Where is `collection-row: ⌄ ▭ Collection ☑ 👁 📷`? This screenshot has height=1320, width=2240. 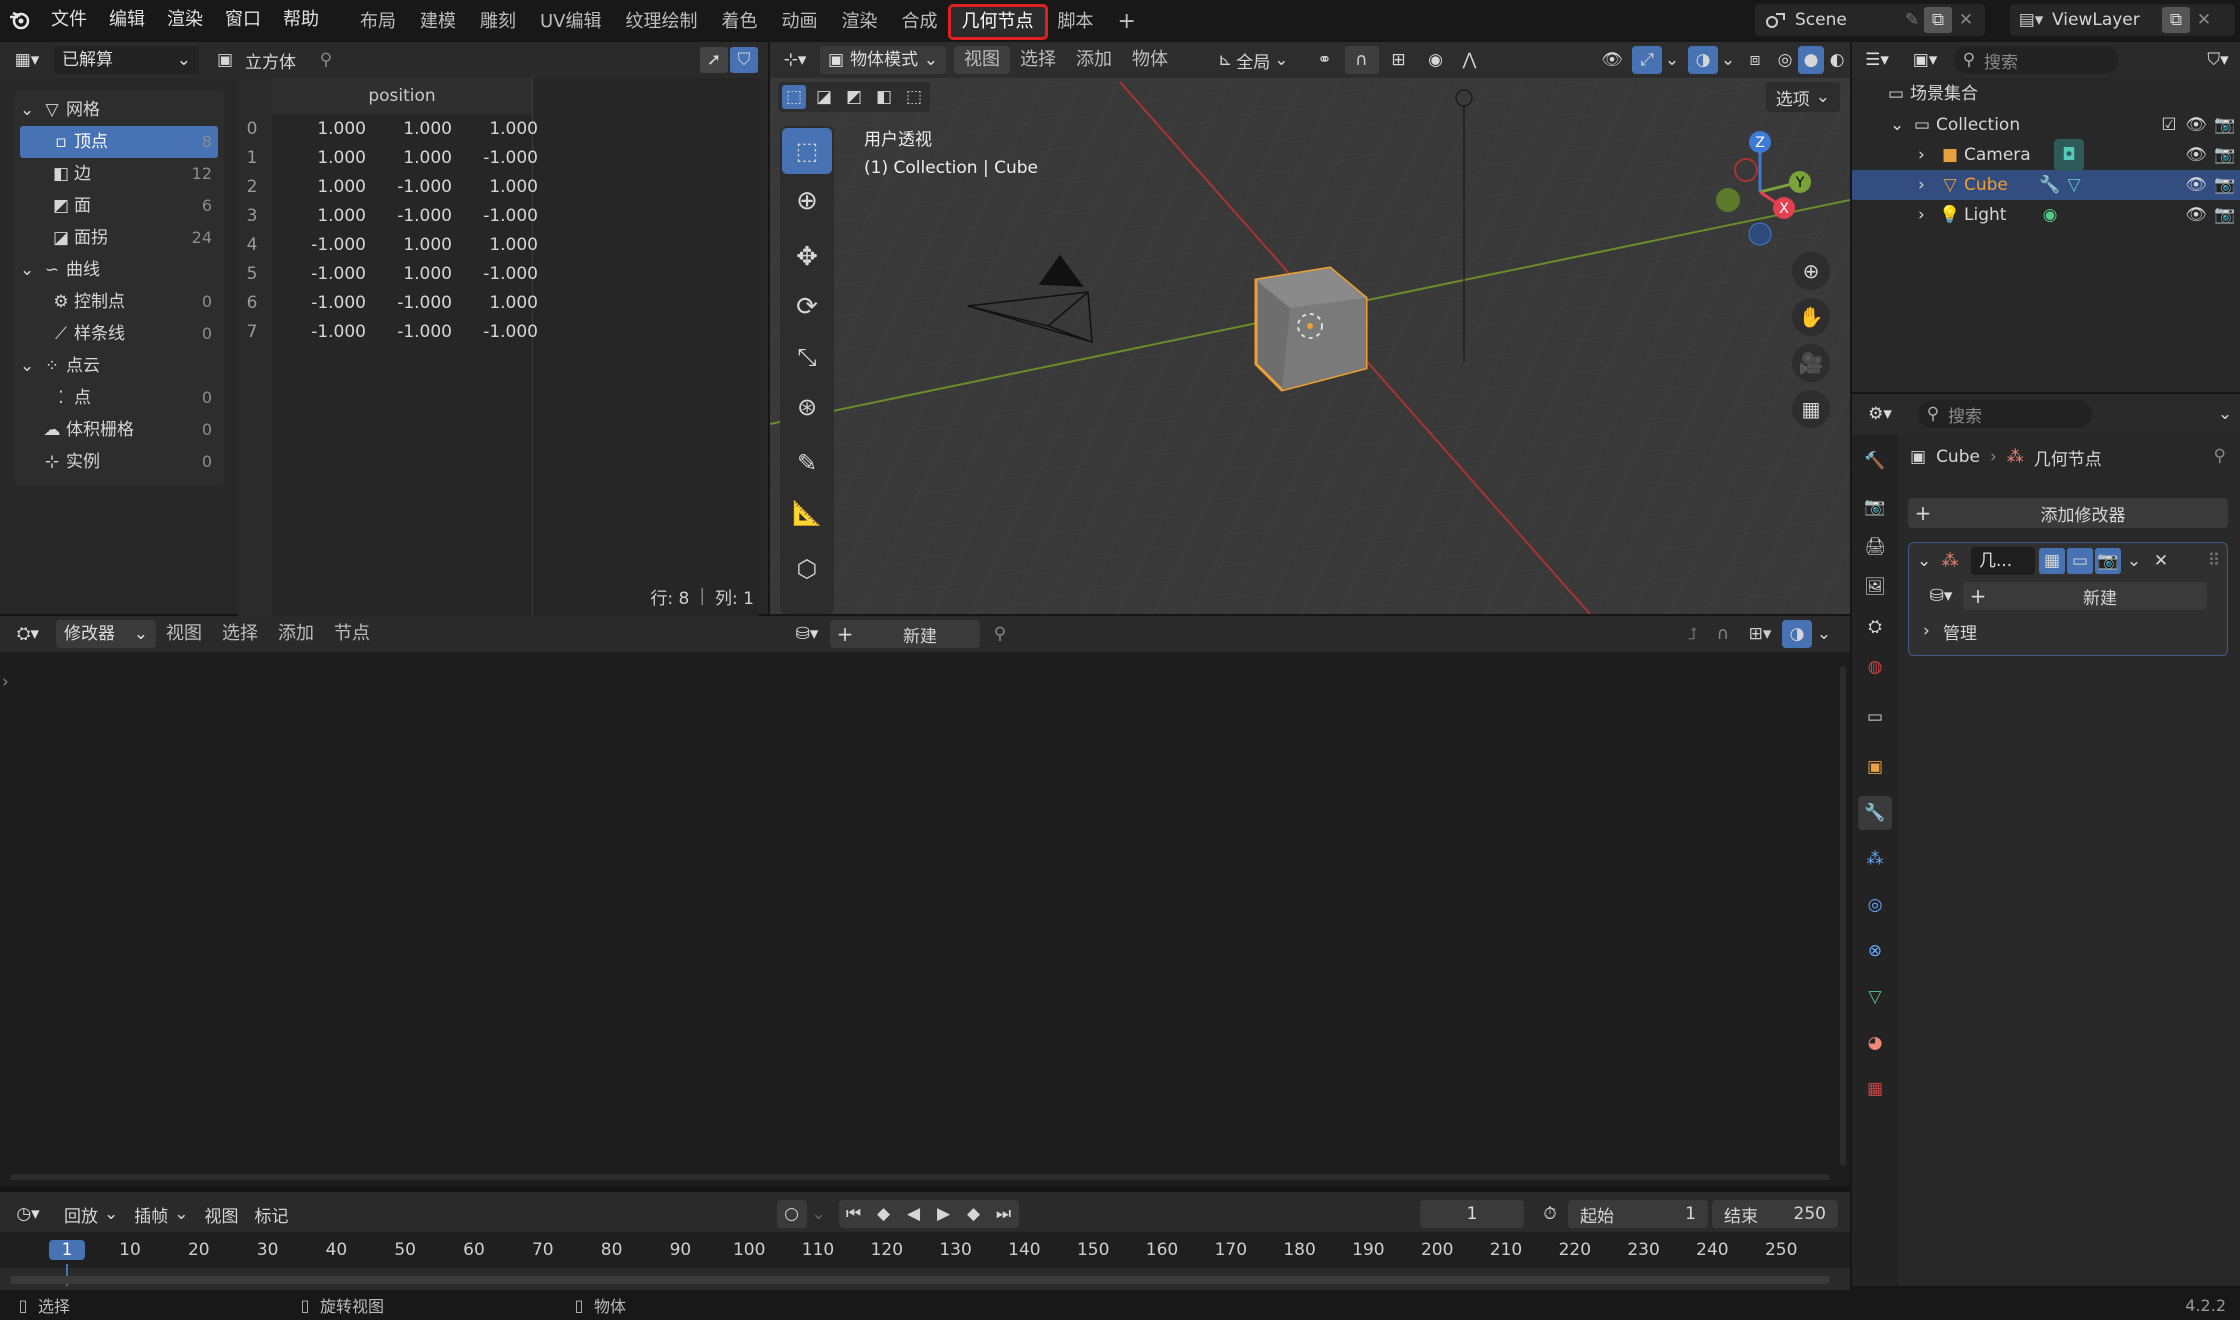
collection-row: ⌄ ▭ Collection ☑ 👁 📷 is located at coordinates (2046, 125).